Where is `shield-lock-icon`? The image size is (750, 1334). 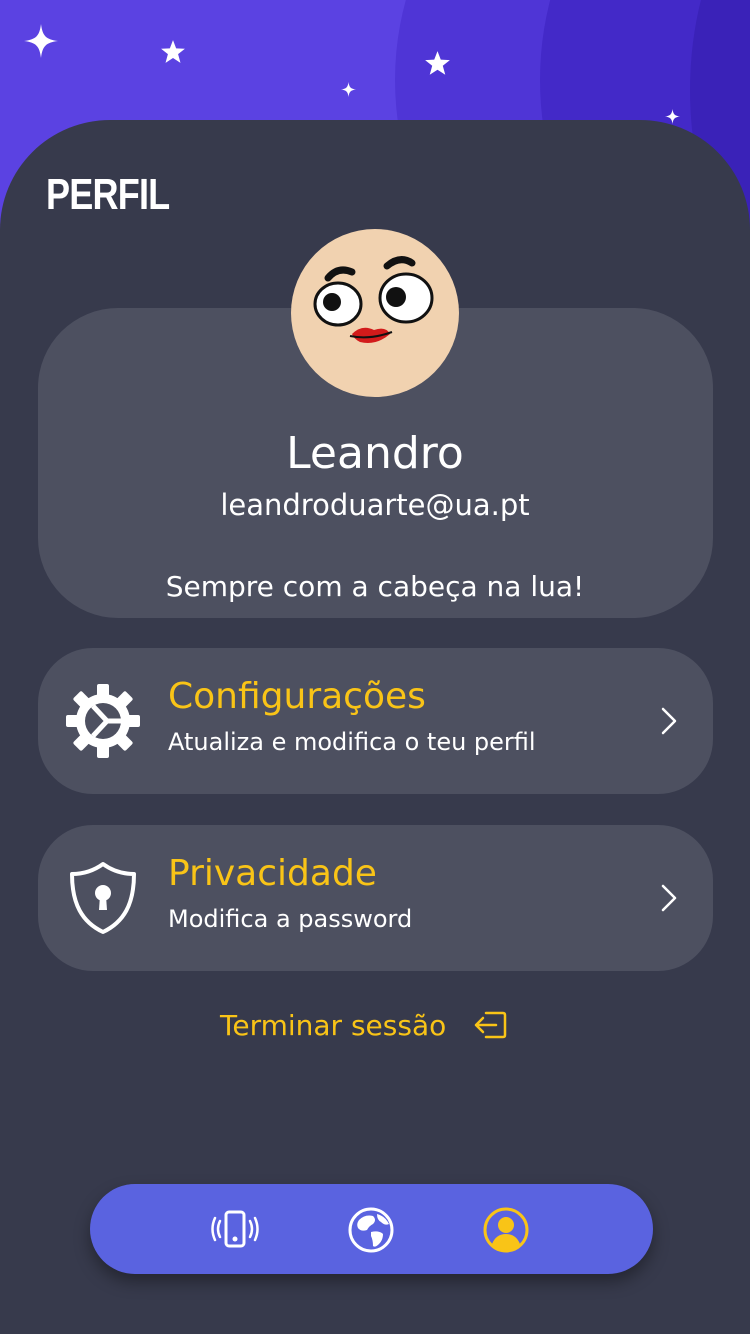 shield-lock-icon is located at coordinates (103, 898).